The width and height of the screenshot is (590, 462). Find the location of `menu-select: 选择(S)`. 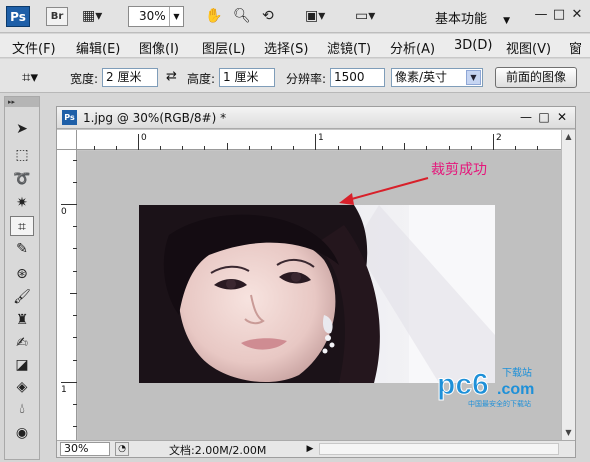

menu-select: 选择(S) is located at coordinates (286, 47).